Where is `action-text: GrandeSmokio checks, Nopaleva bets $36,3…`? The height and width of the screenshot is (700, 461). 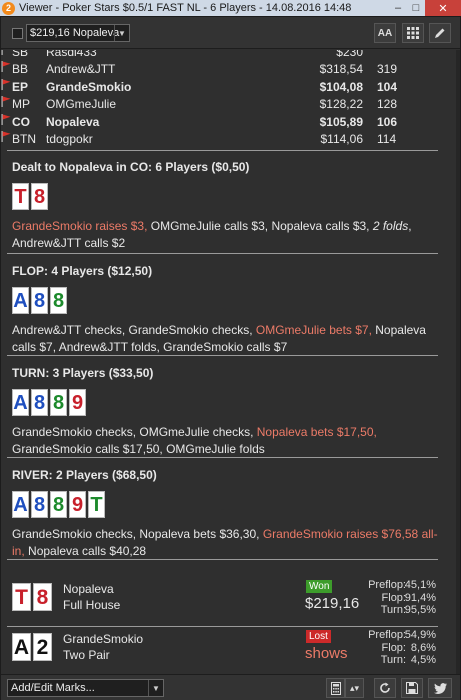
action-text: GrandeSmokio checks, Nopaleva bets $36,3… is located at coordinates (137, 534).